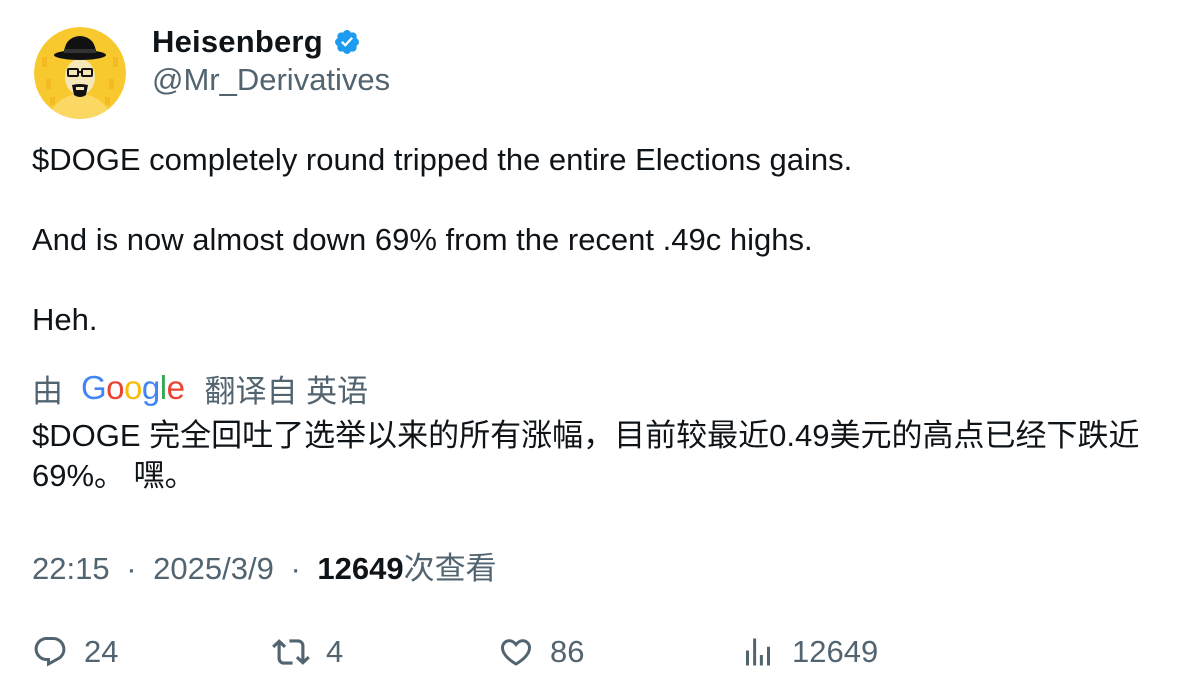 This screenshot has width=1196, height=698. Describe the element at coordinates (567, 651) in the screenshot. I see `like-count: 86` at that location.